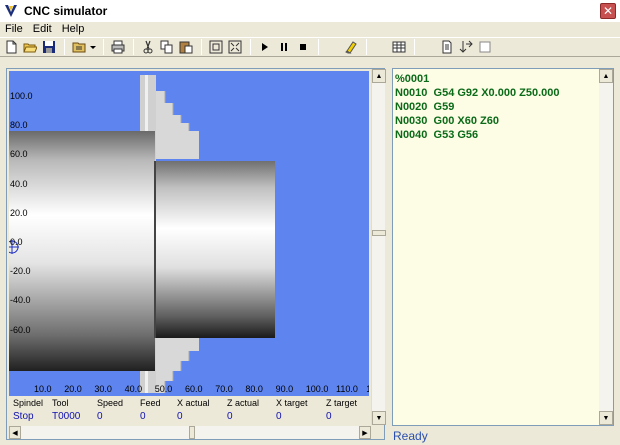 This screenshot has width=620, height=445. What do you see at coordinates (329, 416) in the screenshot?
I see `status-value-z-target: 0` at bounding box center [329, 416].